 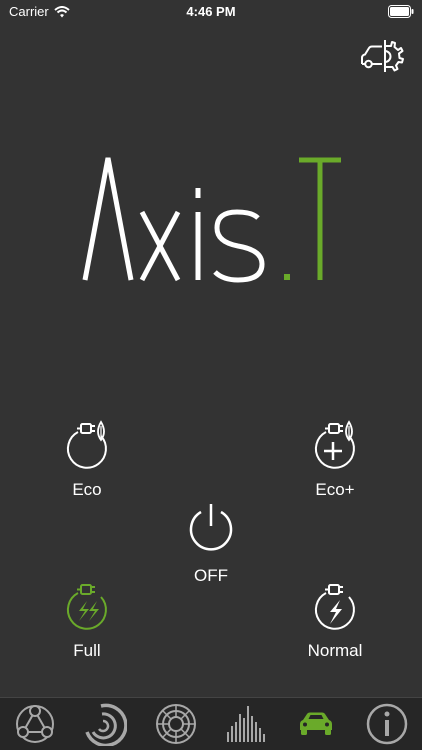 I want to click on tab-info, so click(x=387, y=724).